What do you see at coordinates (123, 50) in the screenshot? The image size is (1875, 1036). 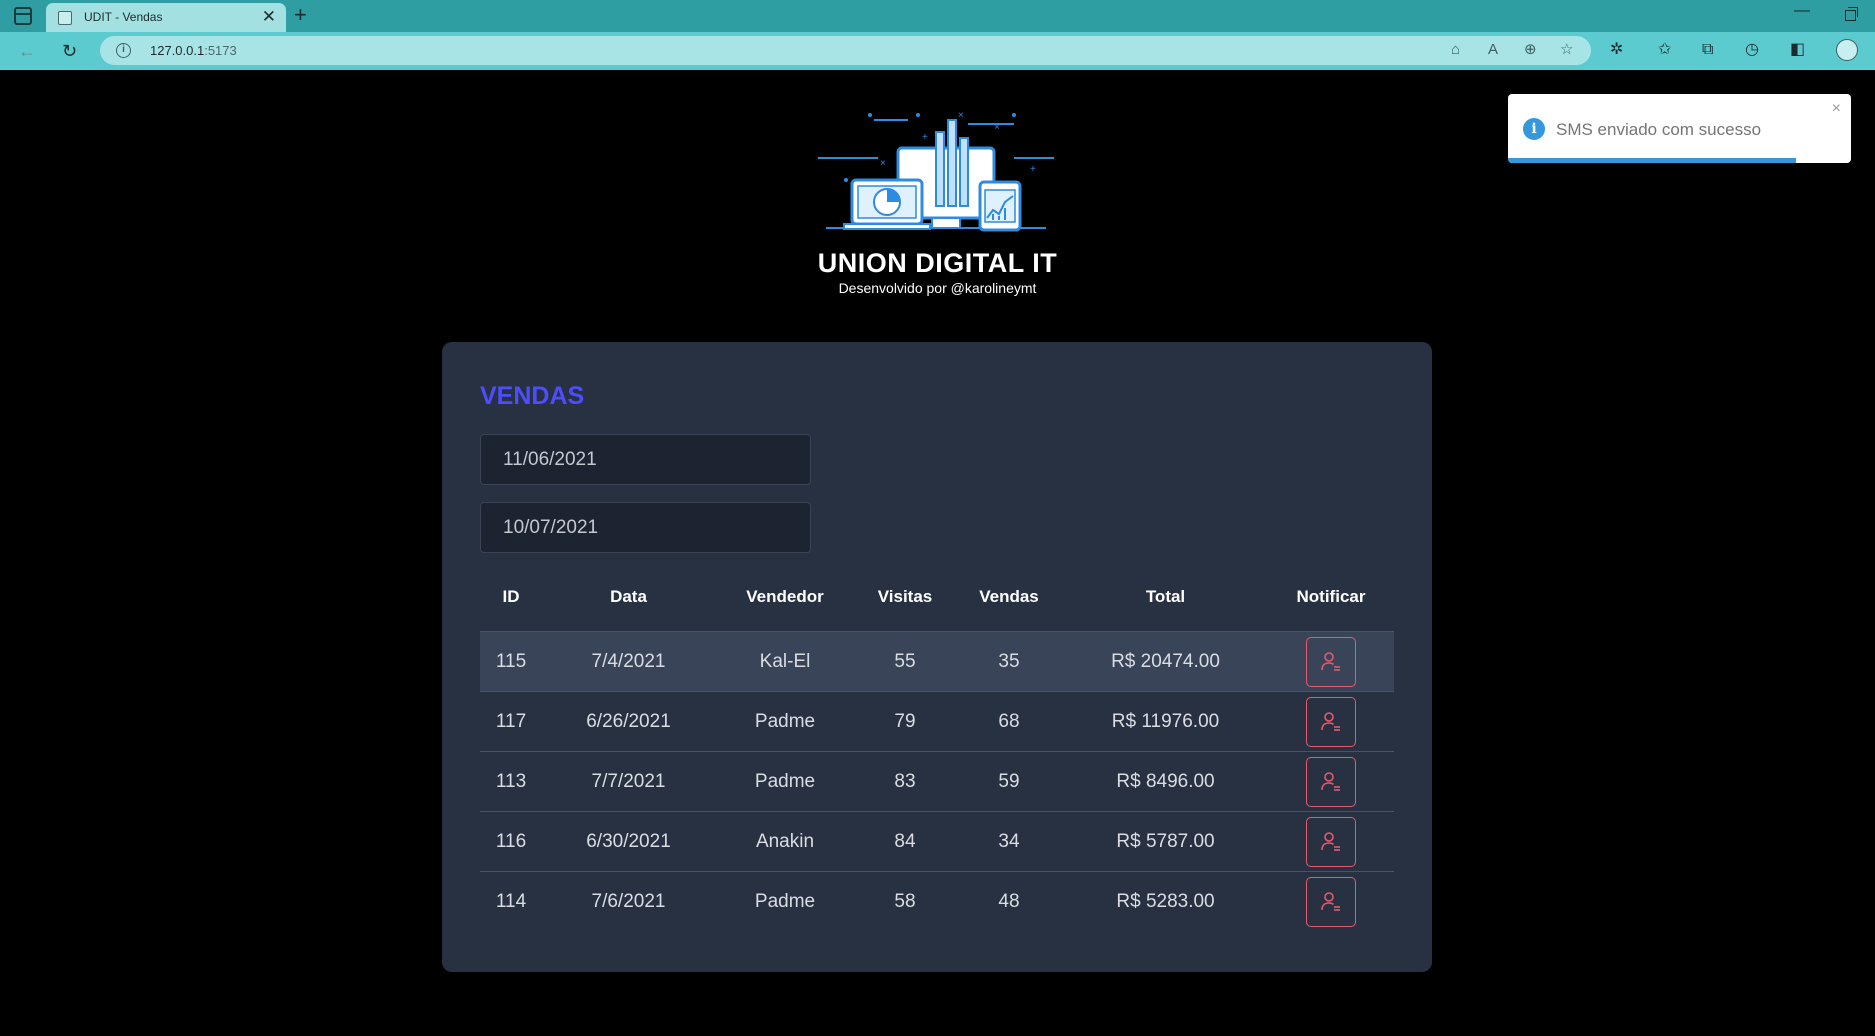 I see `site-info-icon: i` at bounding box center [123, 50].